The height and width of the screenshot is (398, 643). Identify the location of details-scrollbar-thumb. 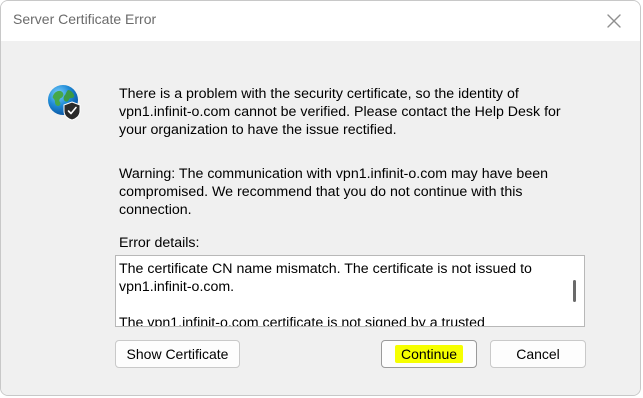
(574, 291).